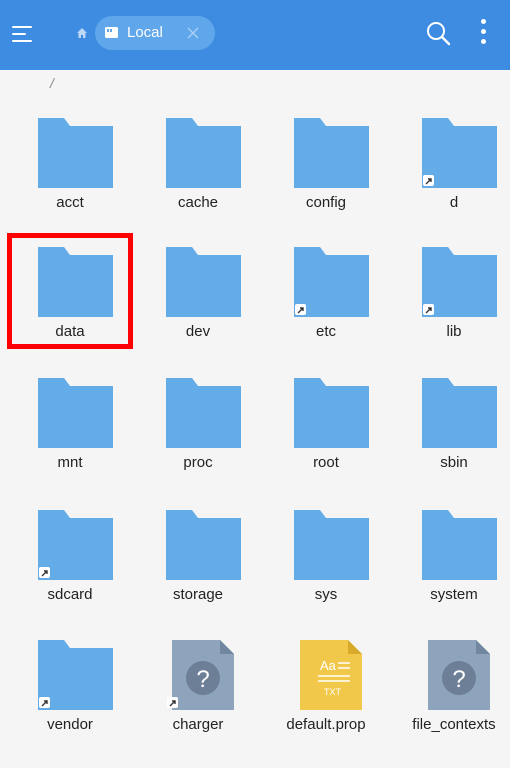 This screenshot has width=510, height=768. Describe the element at coordinates (454, 724) in the screenshot. I see `item-label: file_contexts` at that location.